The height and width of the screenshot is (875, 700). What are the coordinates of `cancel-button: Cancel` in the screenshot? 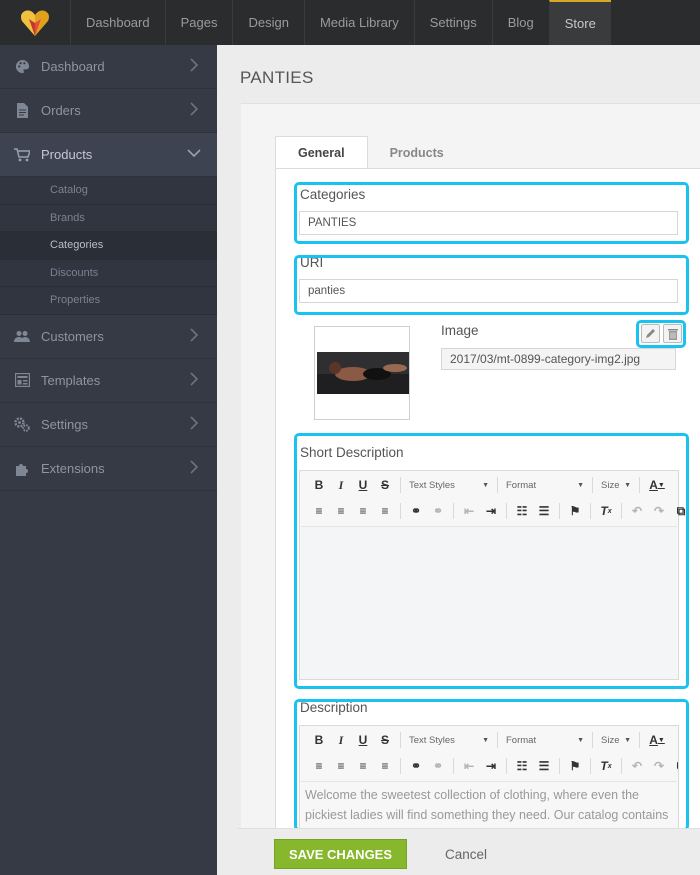 It's located at (466, 854).